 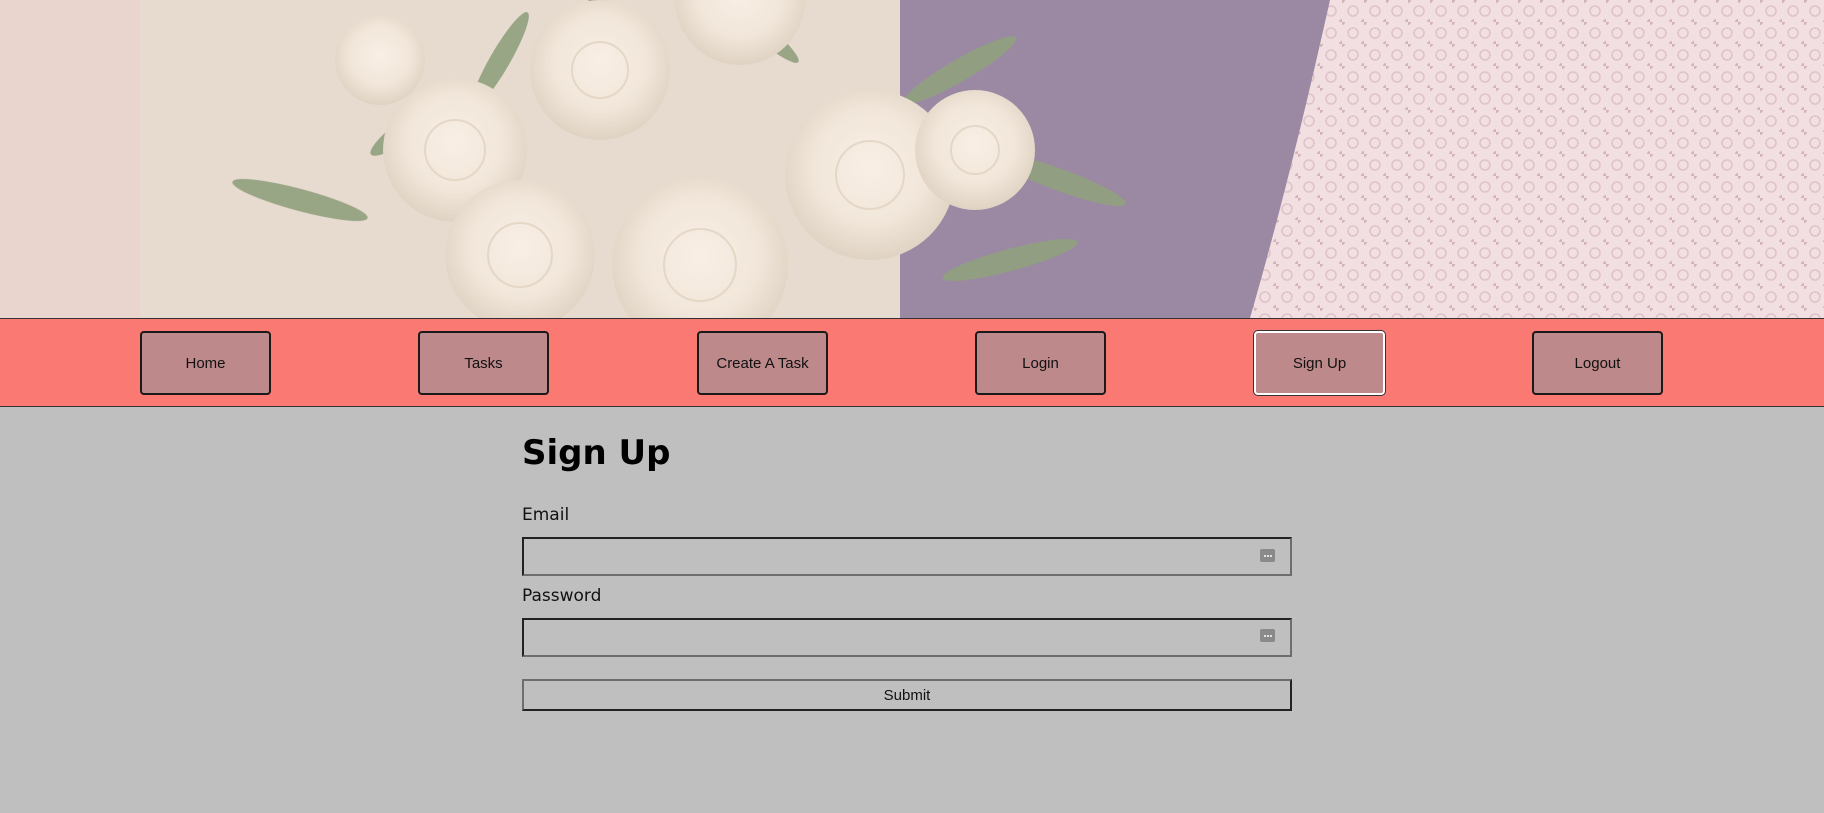 What do you see at coordinates (907, 695) in the screenshot?
I see `submit-button: Submit` at bounding box center [907, 695].